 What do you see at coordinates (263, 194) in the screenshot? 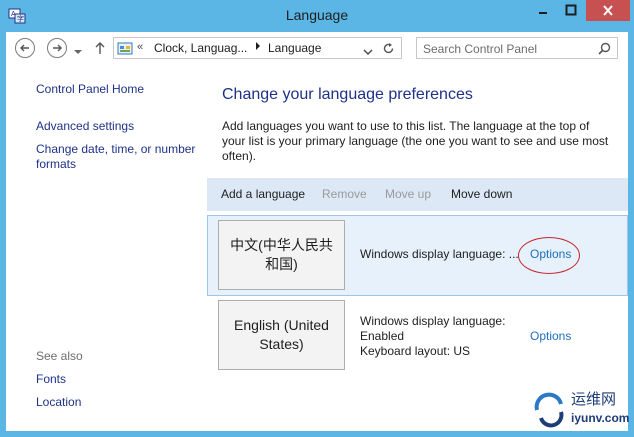
I see `add-language-button: Add a language` at bounding box center [263, 194].